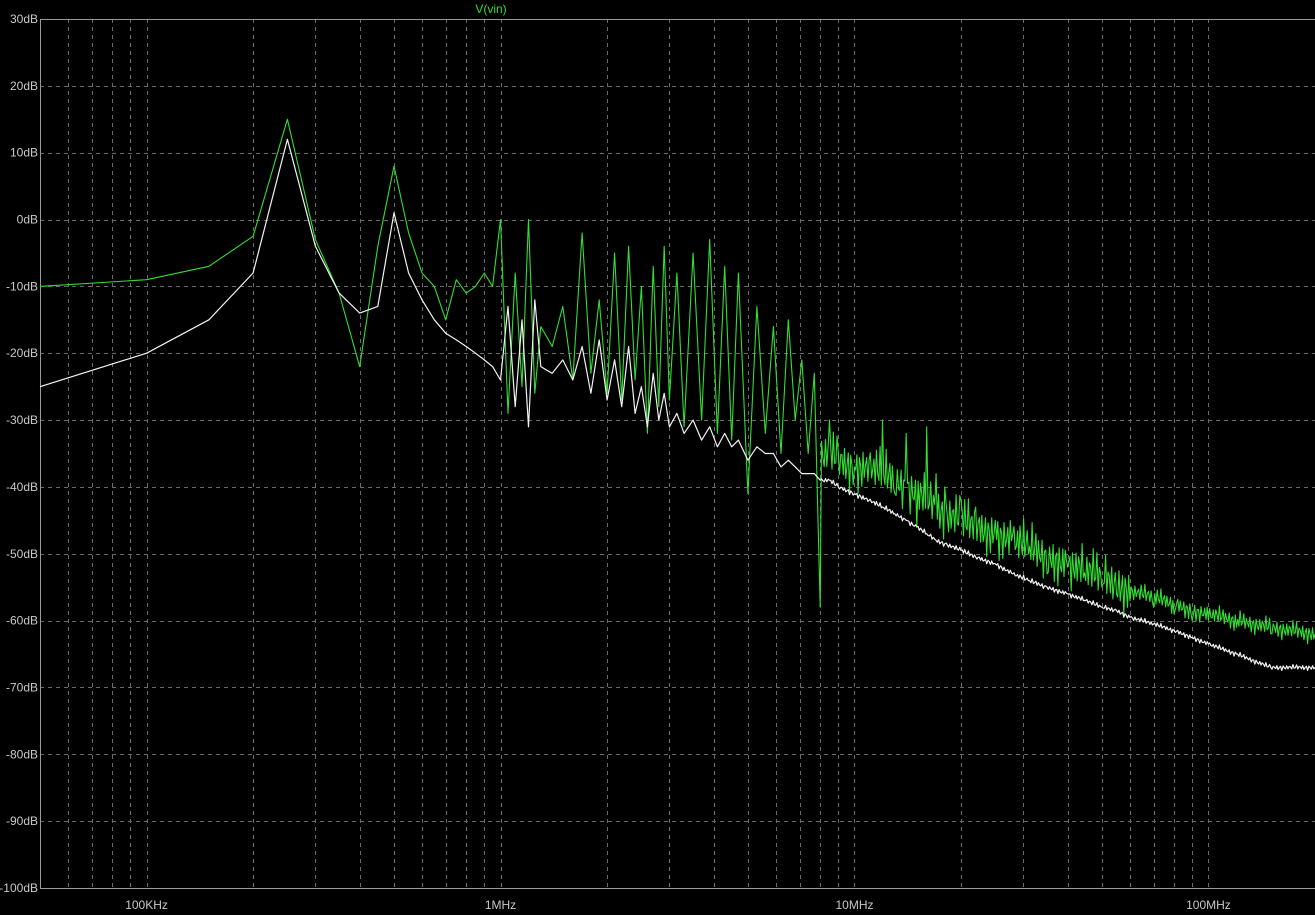  I want to click on y-tick-label: -60dB, so click(22, 621).